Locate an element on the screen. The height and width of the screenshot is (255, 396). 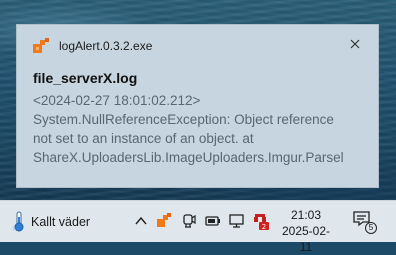
sharex-icon is located at coordinates (42, 46).